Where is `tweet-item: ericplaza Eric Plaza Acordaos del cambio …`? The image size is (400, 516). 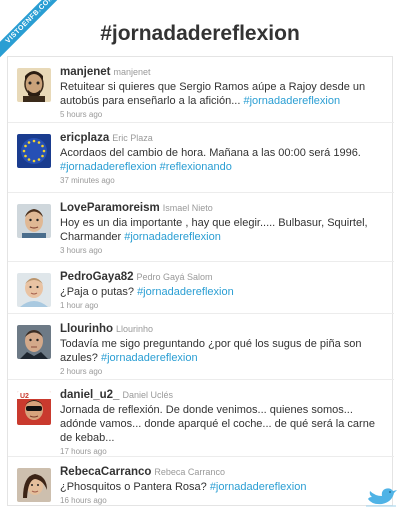
tweet-item: ericplaza Eric Plaza Acordaos del cambio … is located at coordinates (201, 158).